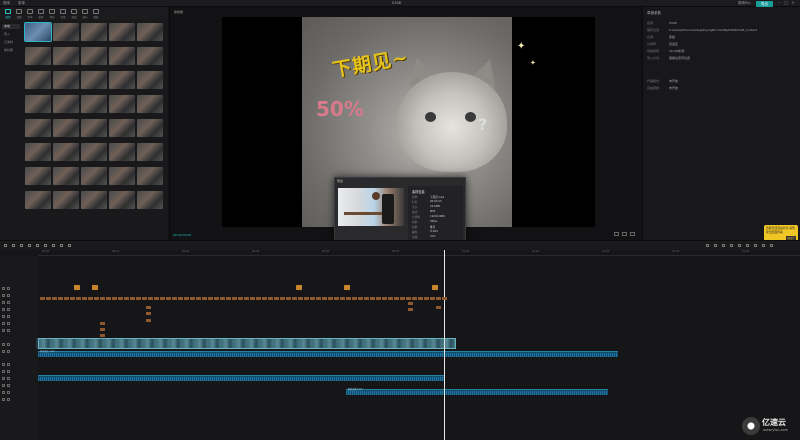  What do you see at coordinates (11, 34) in the screenshot?
I see `sidebar-item: 导入` at bounding box center [11, 34].